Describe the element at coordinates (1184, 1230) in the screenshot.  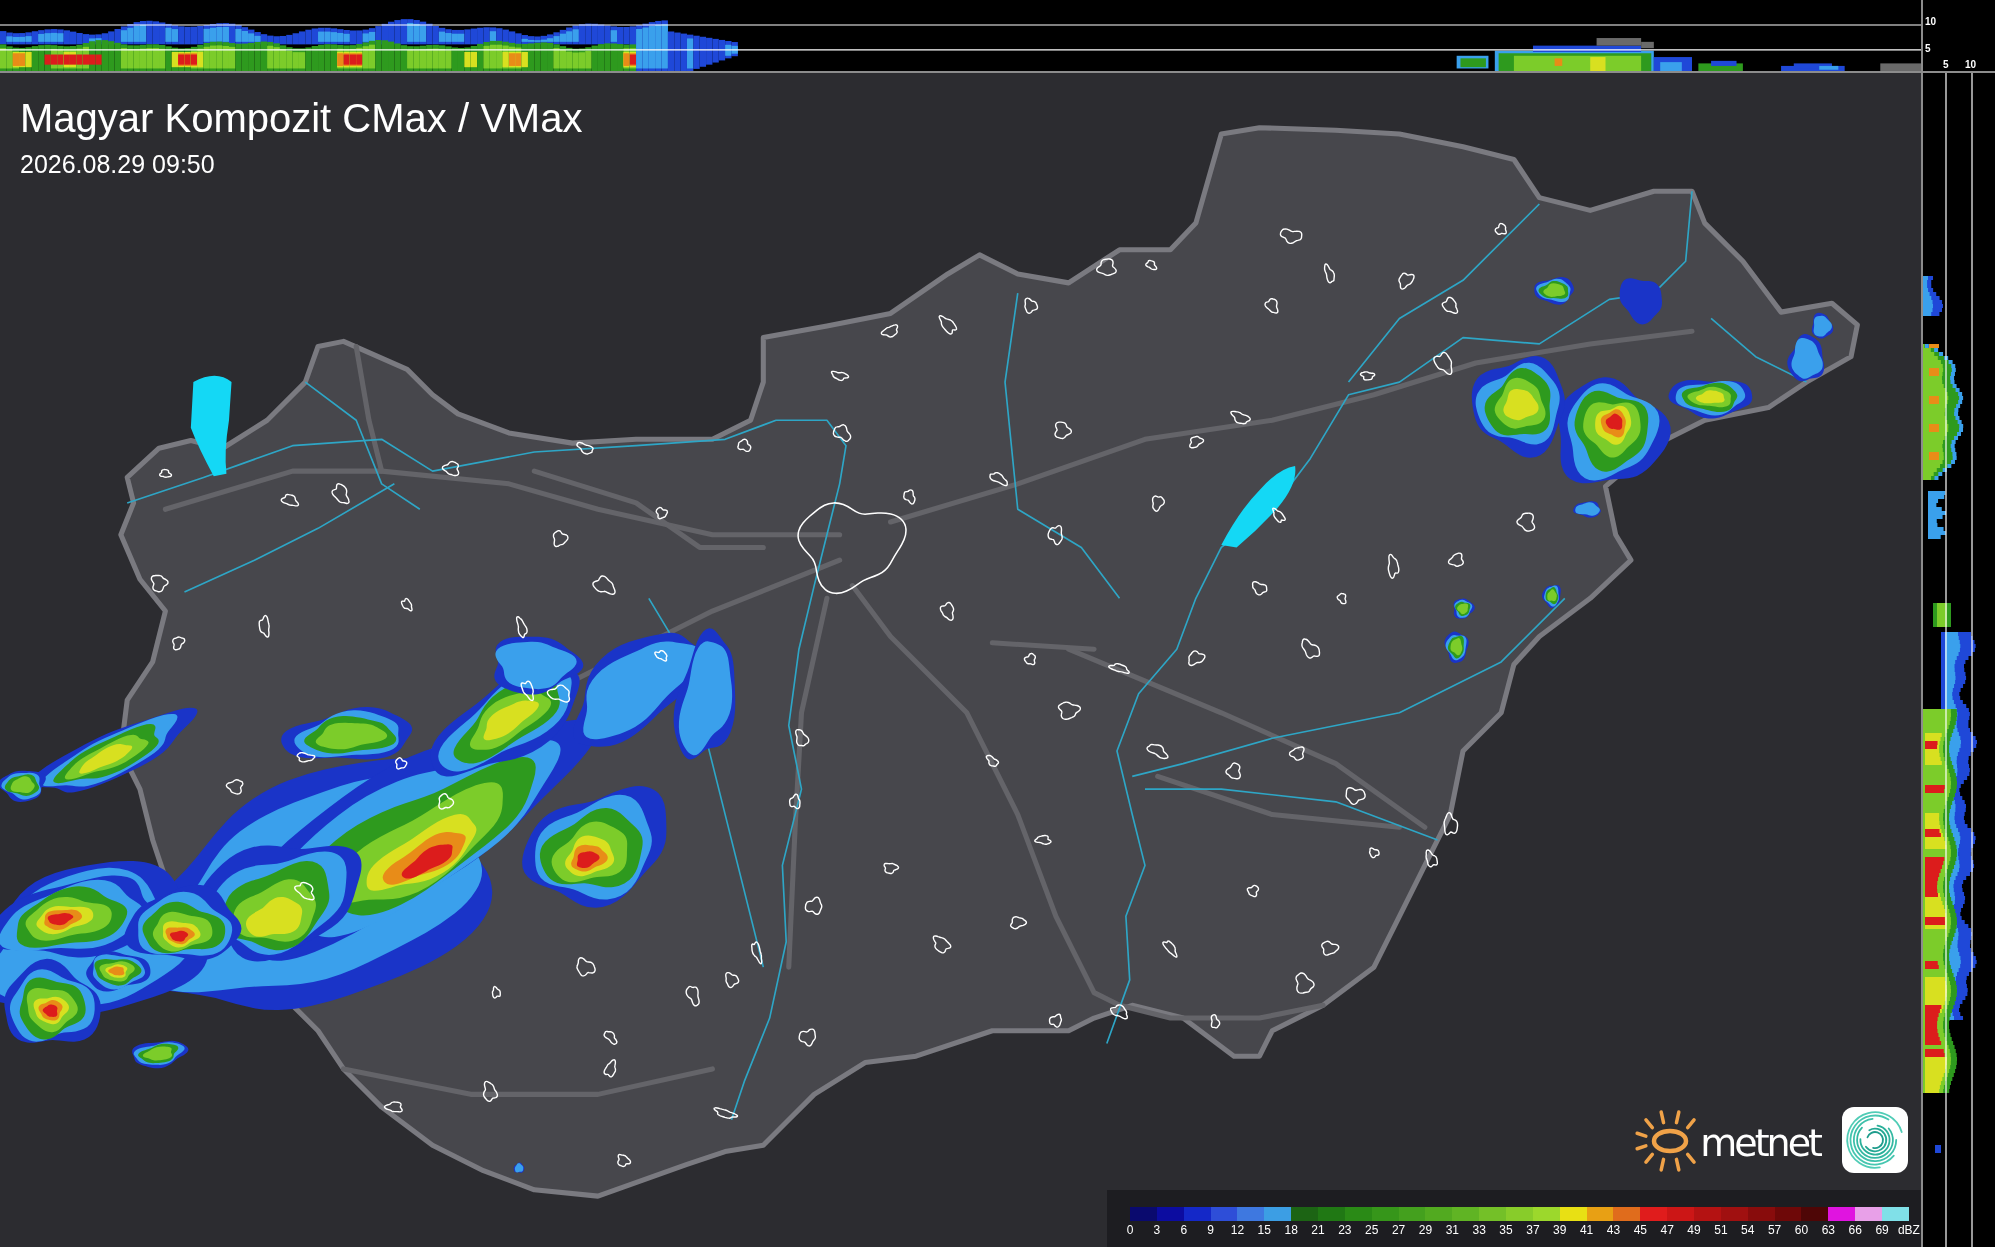
I see `legend-value: 6` at that location.